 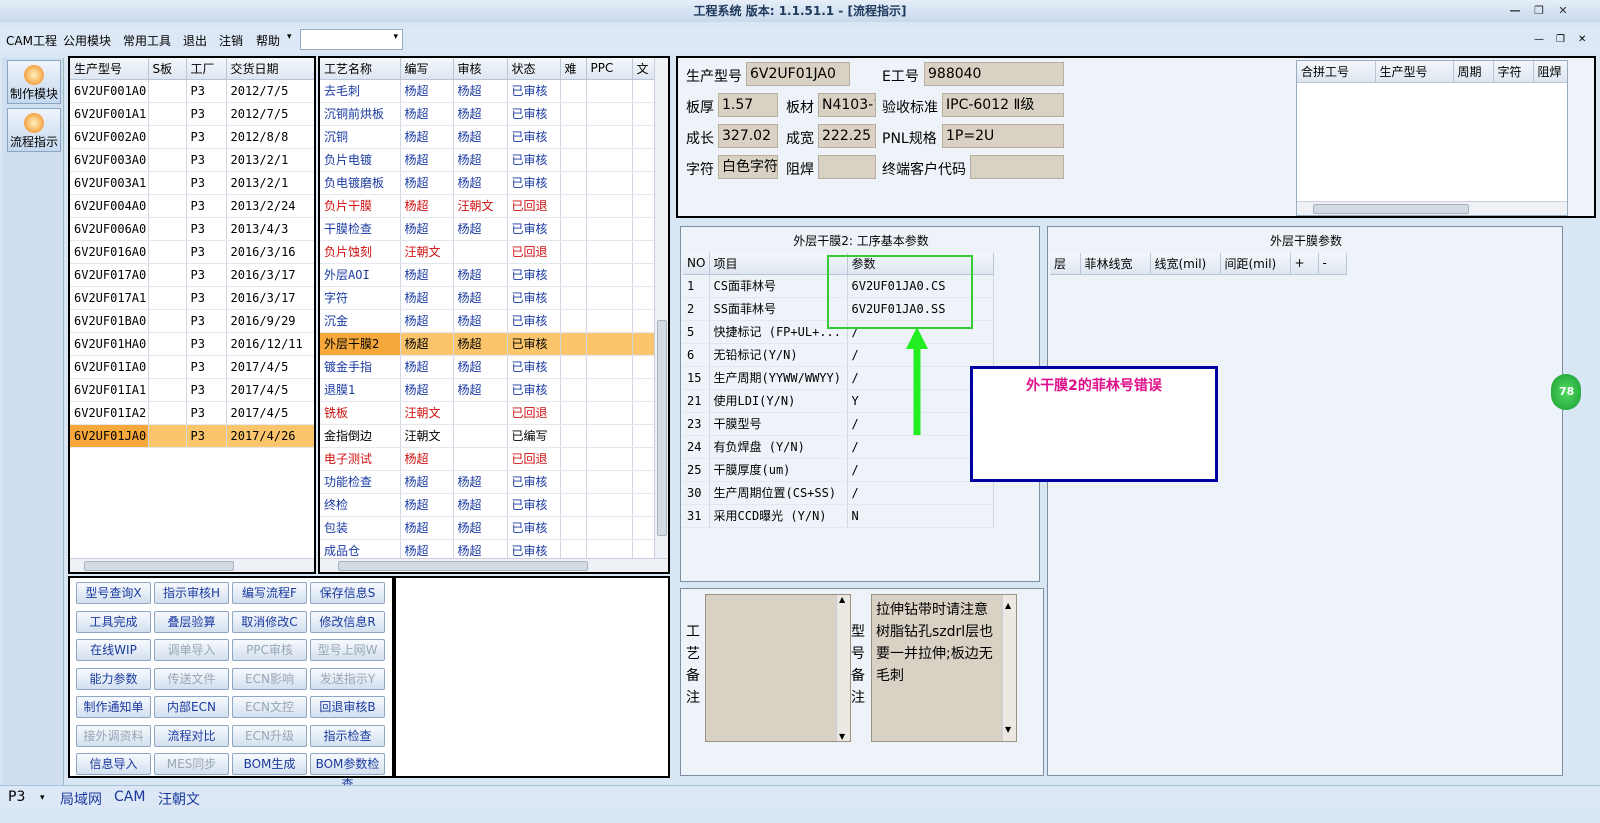 I want to click on model-row: 6V2UF01JA0 P3 2017/4/26, so click(x=192, y=436).